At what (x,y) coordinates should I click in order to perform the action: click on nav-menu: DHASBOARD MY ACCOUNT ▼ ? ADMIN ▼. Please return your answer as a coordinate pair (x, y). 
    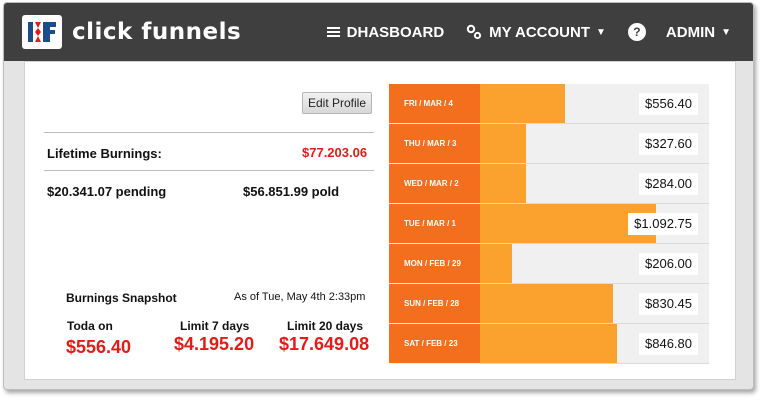
    Looking at the image, I should click on (539, 32).